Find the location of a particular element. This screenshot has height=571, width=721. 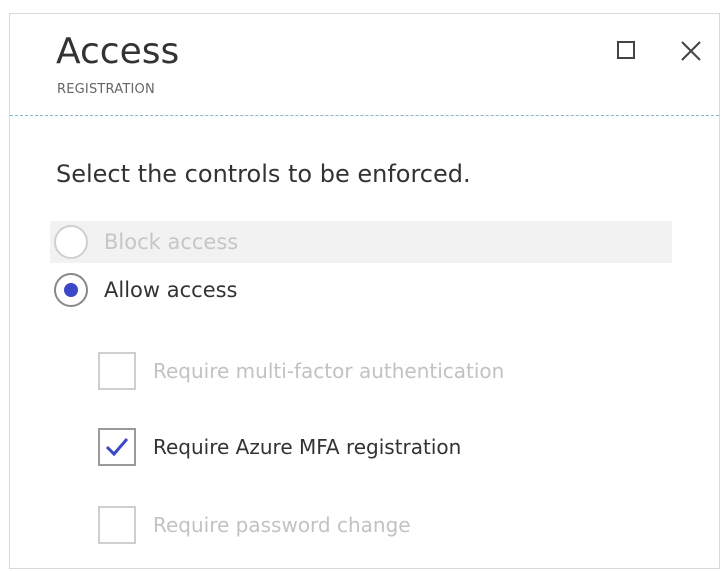

allow-access-label: Allow access is located at coordinates (171, 290).